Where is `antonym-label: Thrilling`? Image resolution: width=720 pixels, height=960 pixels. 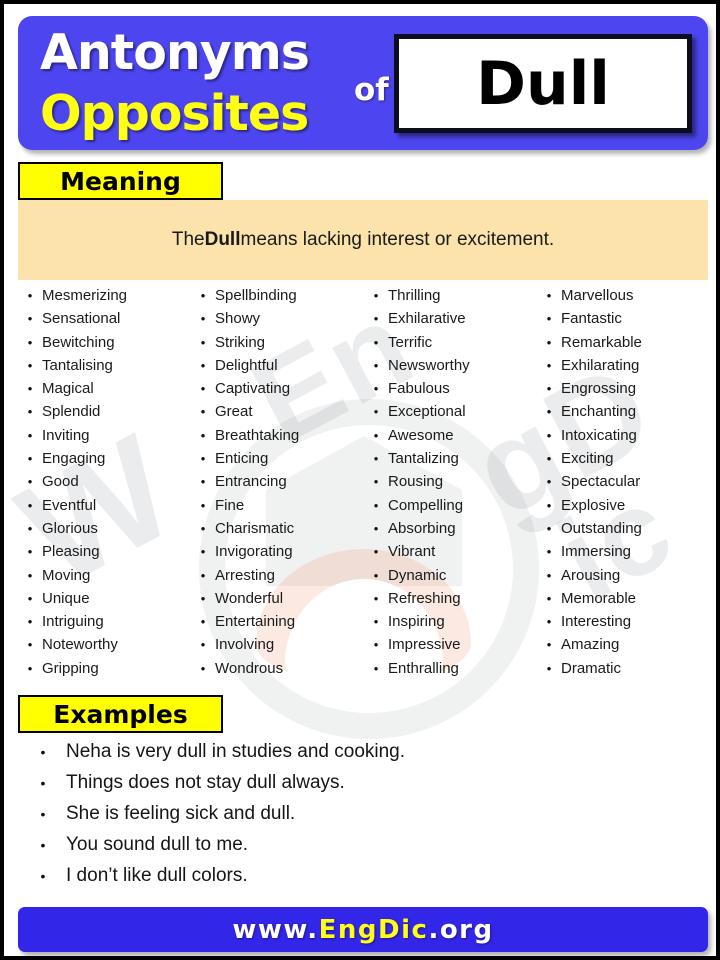
antonym-label: Thrilling is located at coordinates (414, 295).